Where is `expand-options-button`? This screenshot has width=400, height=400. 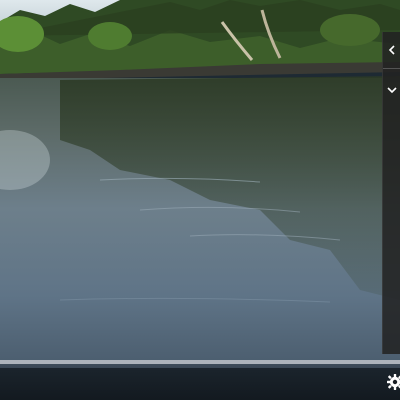 expand-options-button is located at coordinates (391, 90).